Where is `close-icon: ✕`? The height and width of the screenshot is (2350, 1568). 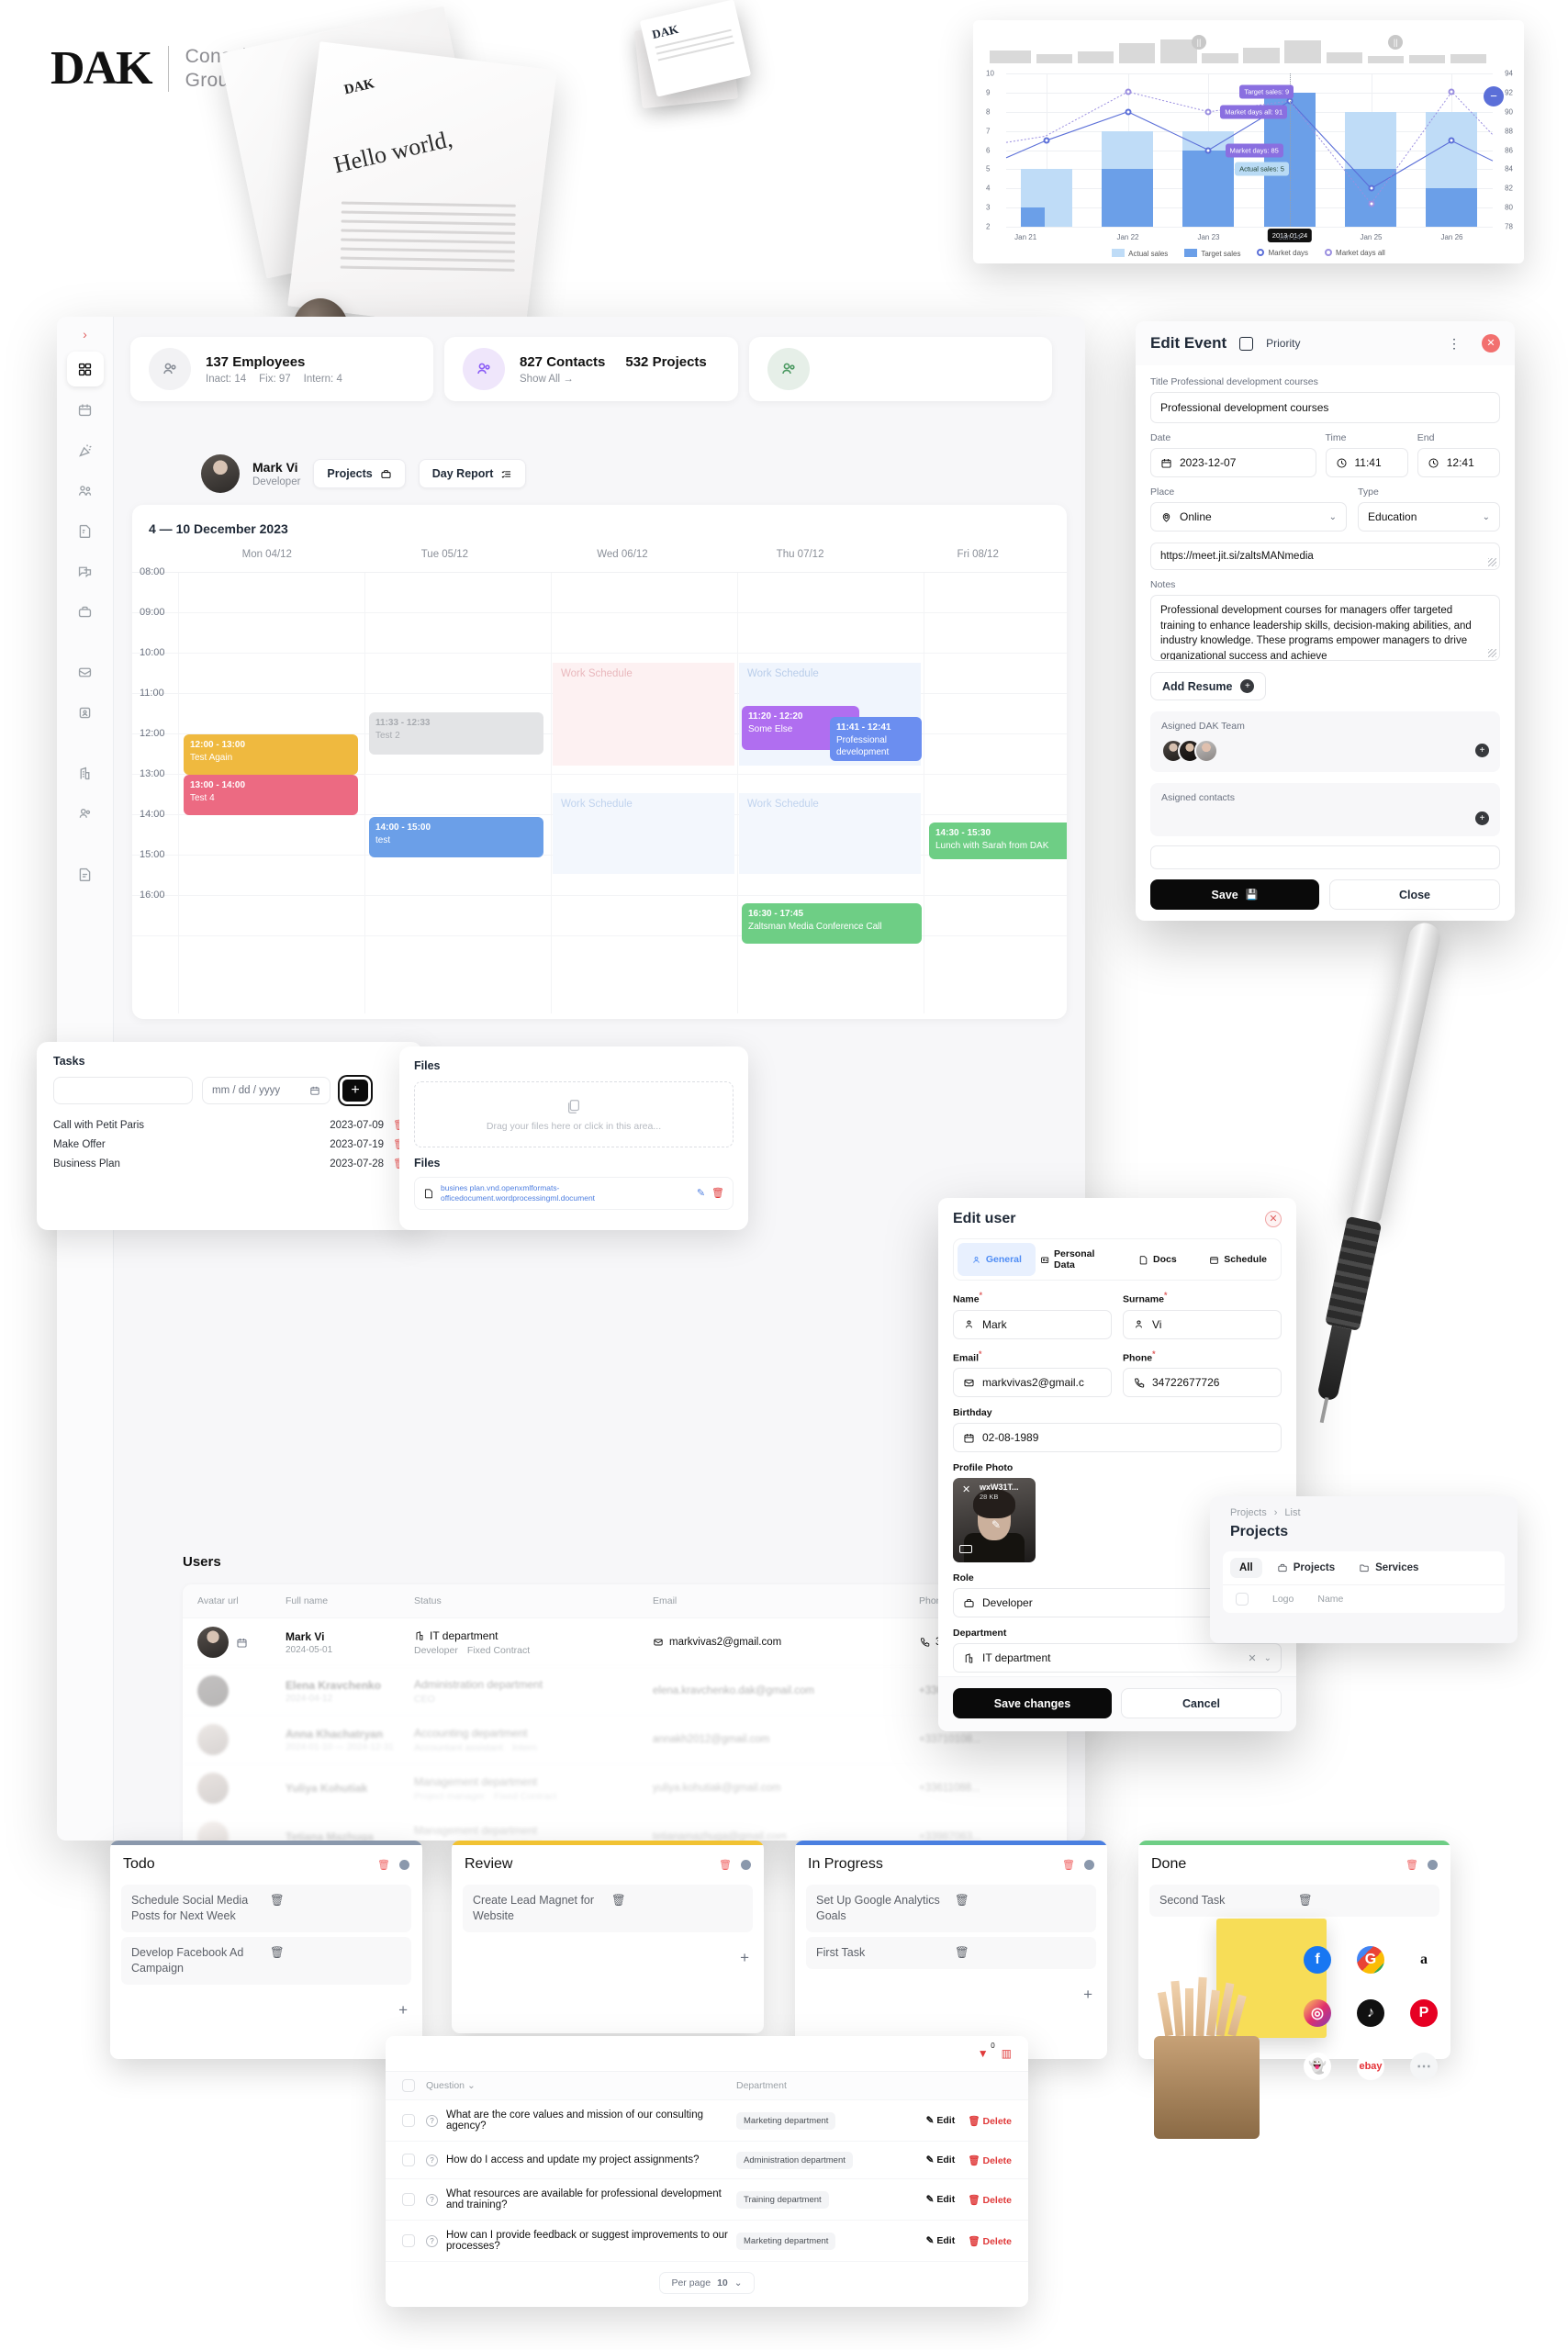 close-icon: ✕ is located at coordinates (1273, 1219).